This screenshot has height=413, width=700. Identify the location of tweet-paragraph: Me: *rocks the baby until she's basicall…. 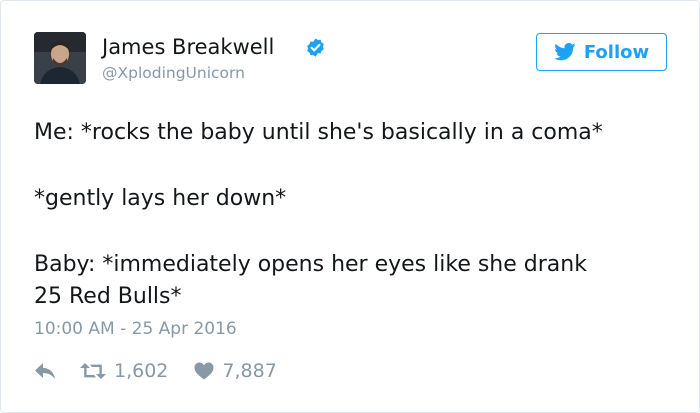
(318, 132).